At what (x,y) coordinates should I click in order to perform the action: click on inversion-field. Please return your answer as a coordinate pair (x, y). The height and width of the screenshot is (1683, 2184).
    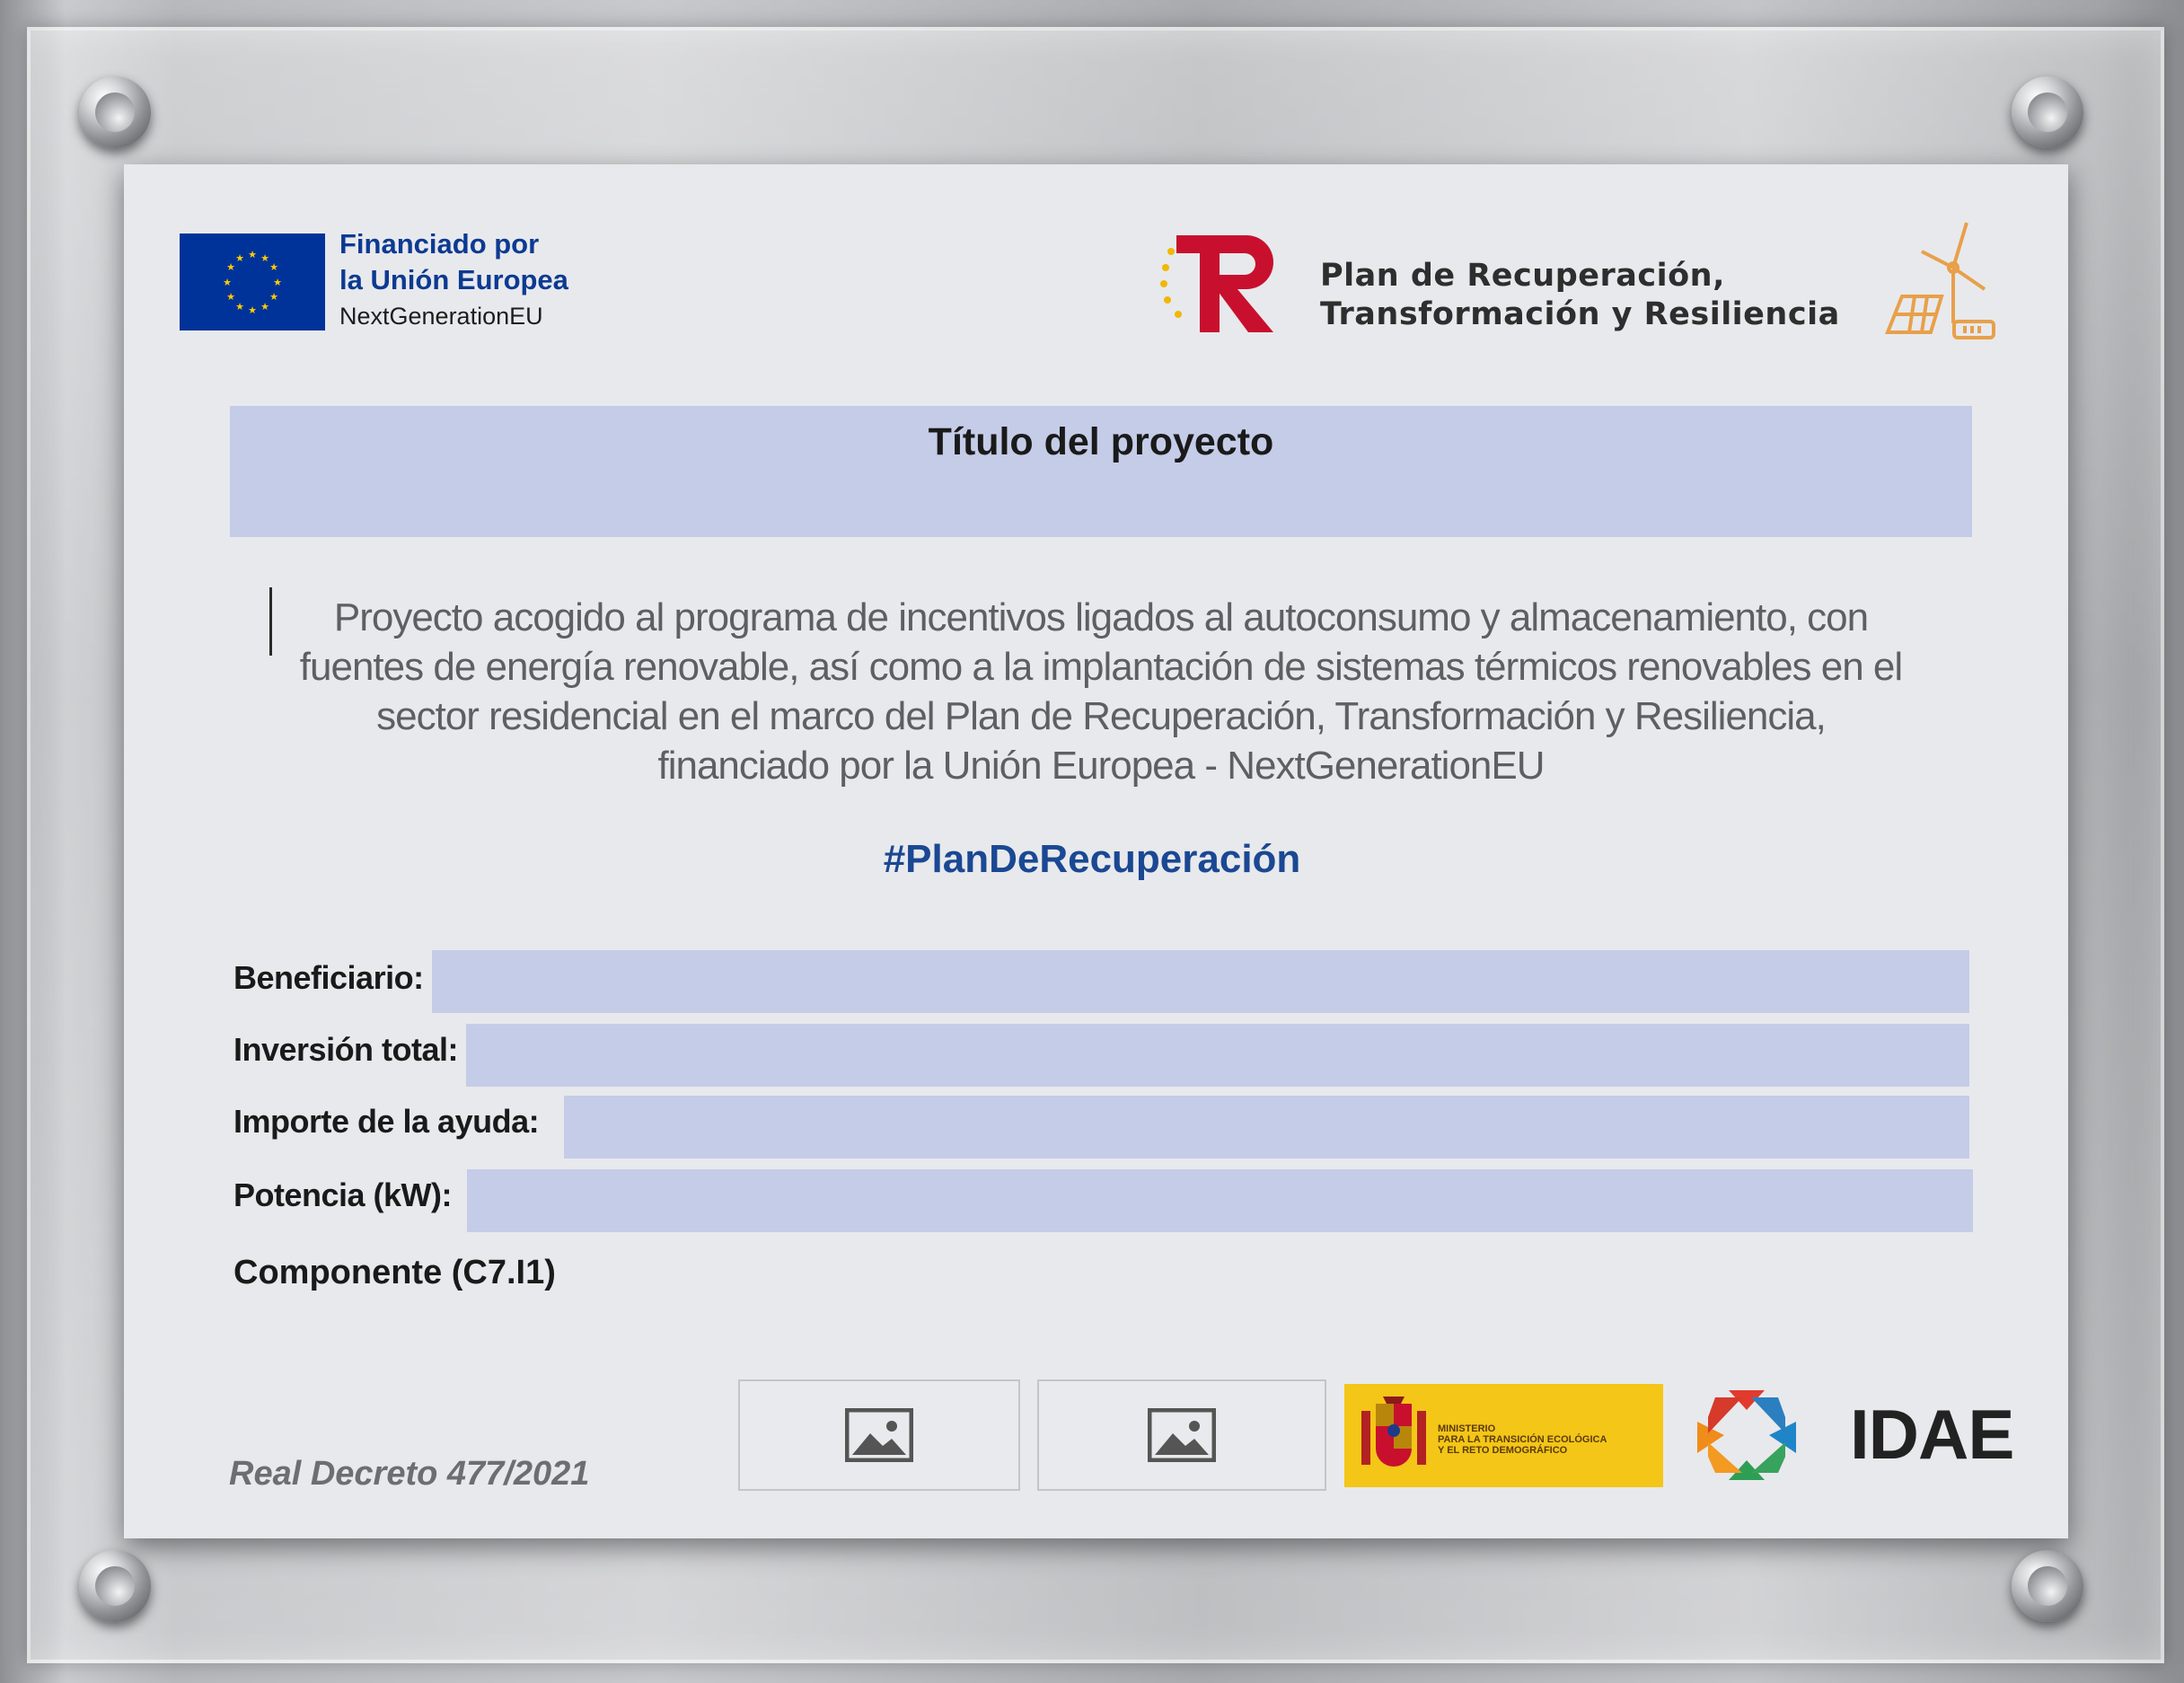
    Looking at the image, I should click on (1217, 1055).